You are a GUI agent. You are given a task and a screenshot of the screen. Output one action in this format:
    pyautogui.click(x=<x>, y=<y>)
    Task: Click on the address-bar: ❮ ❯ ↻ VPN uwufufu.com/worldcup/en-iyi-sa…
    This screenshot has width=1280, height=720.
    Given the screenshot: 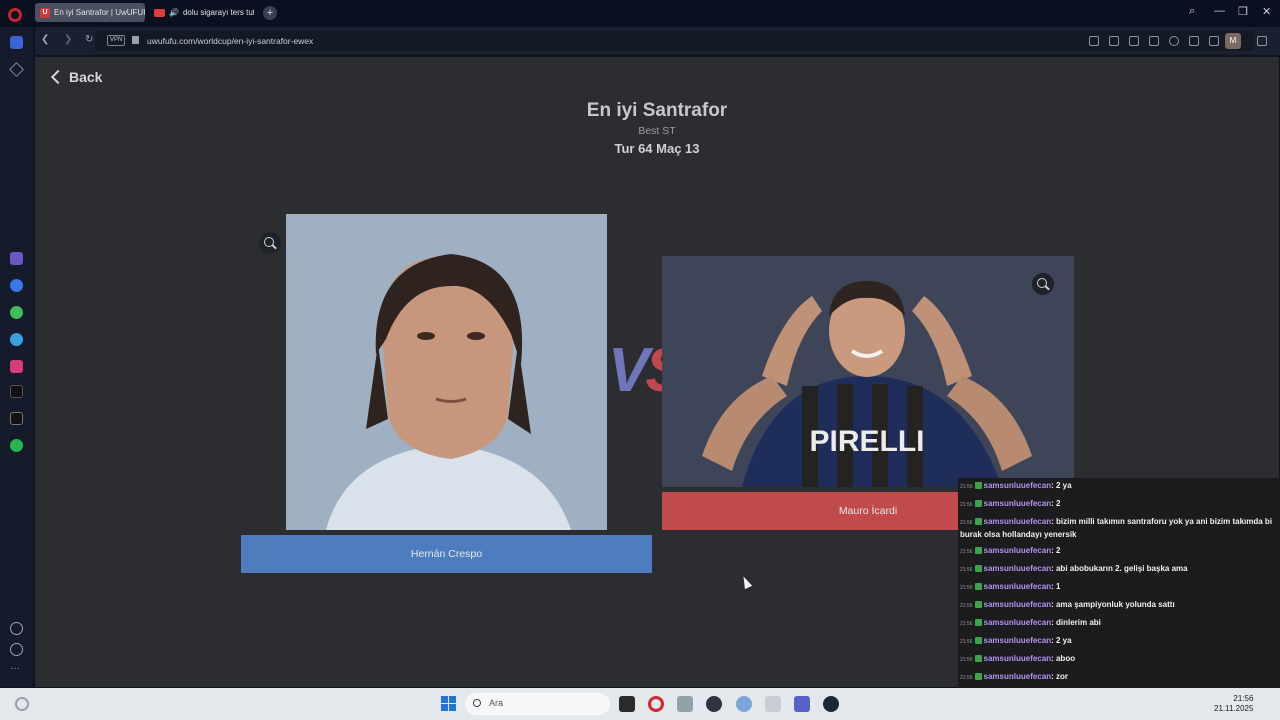 What is the action you would take?
    pyautogui.click(x=657, y=41)
    